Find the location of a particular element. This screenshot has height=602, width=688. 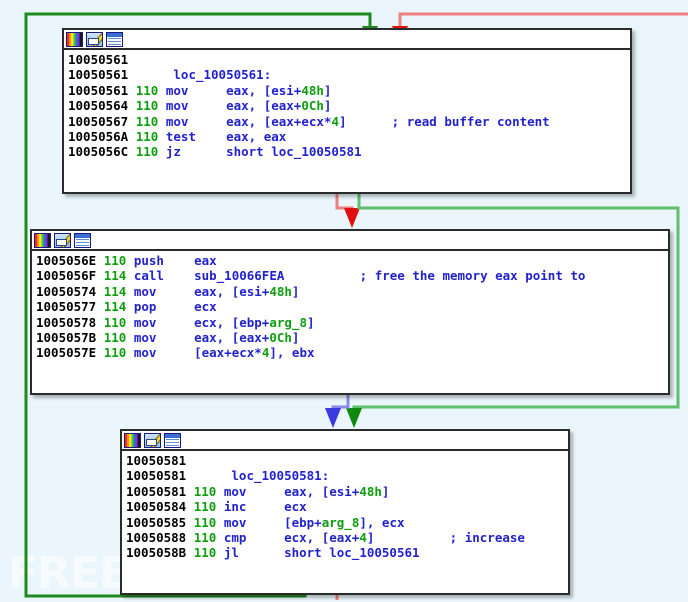

disasm-line: 1005058B 110 jl short loc_10050561 is located at coordinates (345, 552).